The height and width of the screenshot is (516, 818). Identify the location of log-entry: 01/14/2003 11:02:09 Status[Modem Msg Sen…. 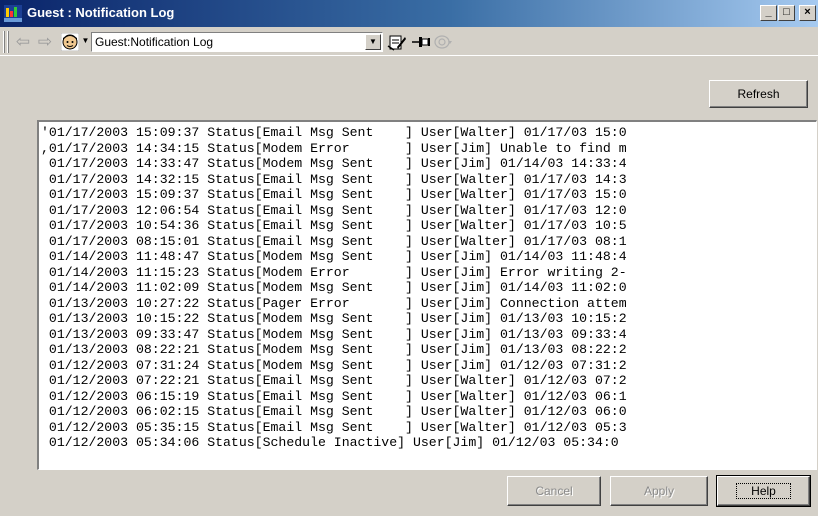
(428, 288).